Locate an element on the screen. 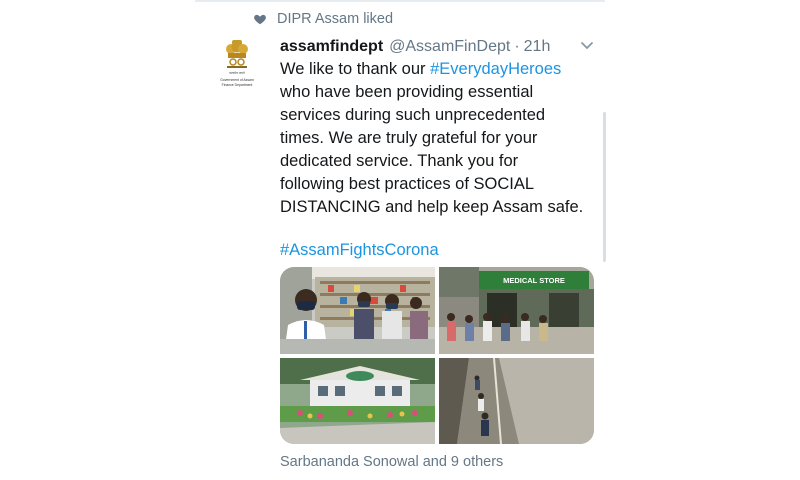 The height and width of the screenshot is (480, 800). store-sign-text: MEDICAL STORE is located at coordinates (534, 280).